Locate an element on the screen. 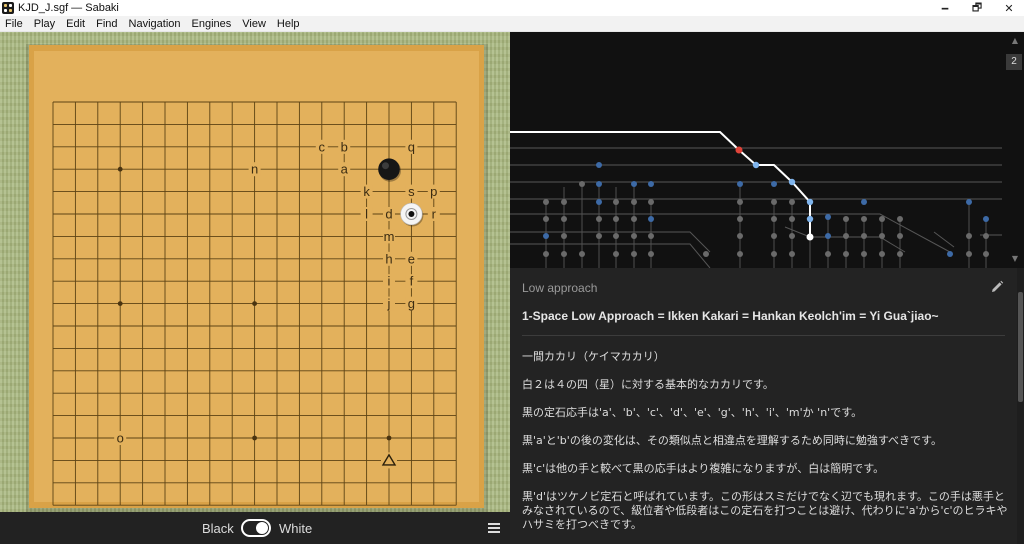 This screenshot has width=1024, height=544. tree-node-active is located at coordinates (810, 237).